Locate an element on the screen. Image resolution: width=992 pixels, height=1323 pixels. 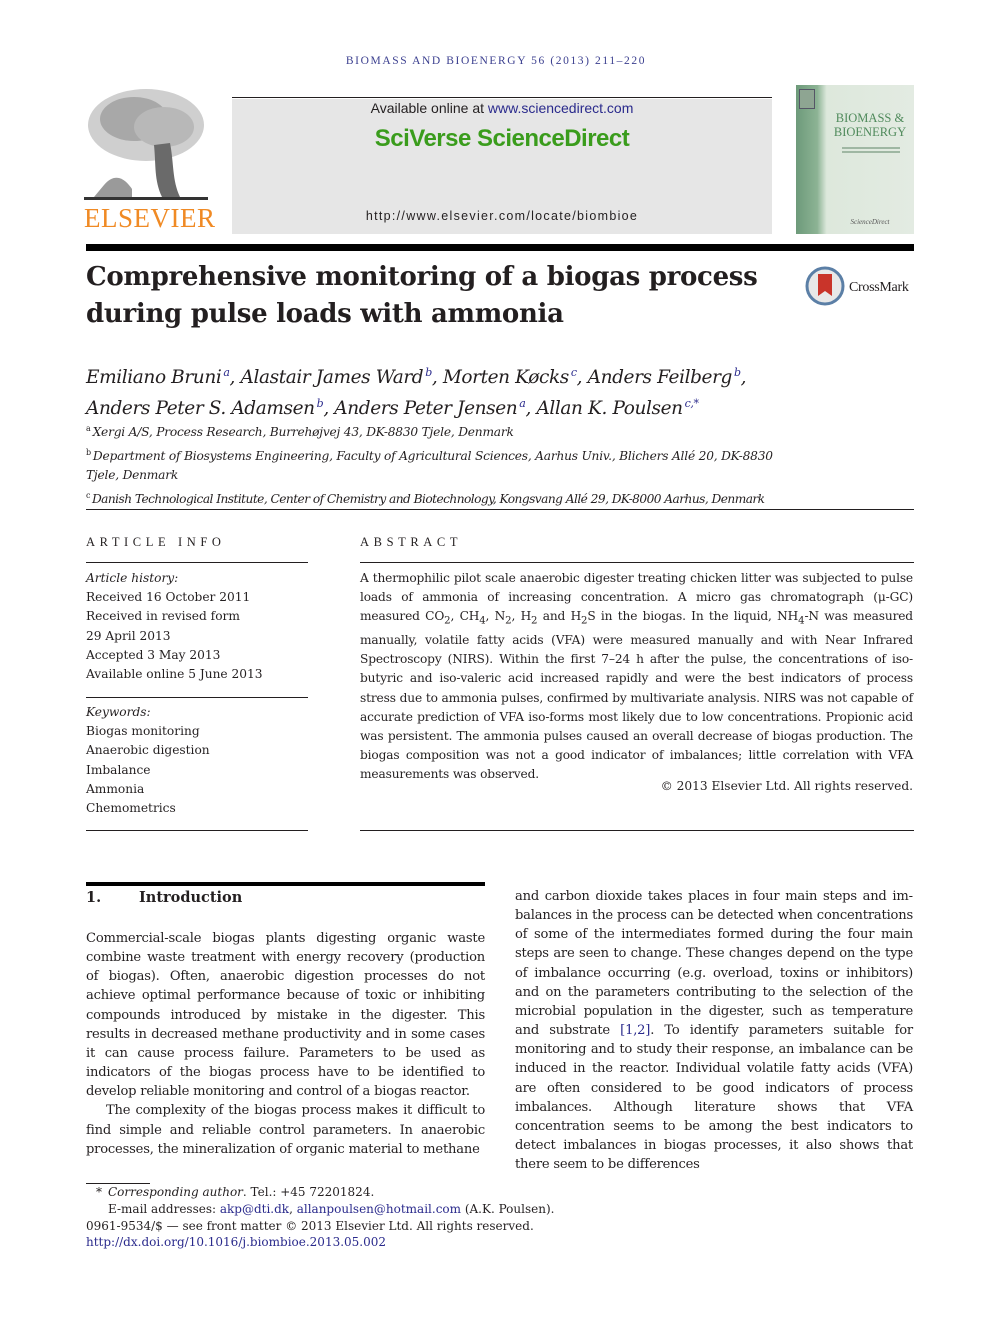
sciencedirect-link: www.sciencedirect.com is located at coordinates (561, 108).